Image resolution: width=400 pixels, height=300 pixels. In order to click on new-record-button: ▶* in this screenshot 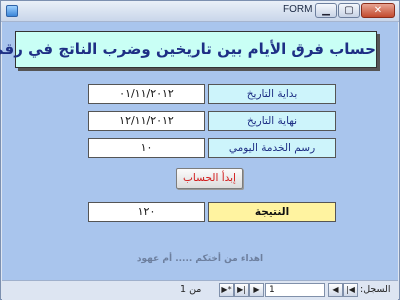, I will do `click(226, 290)`.